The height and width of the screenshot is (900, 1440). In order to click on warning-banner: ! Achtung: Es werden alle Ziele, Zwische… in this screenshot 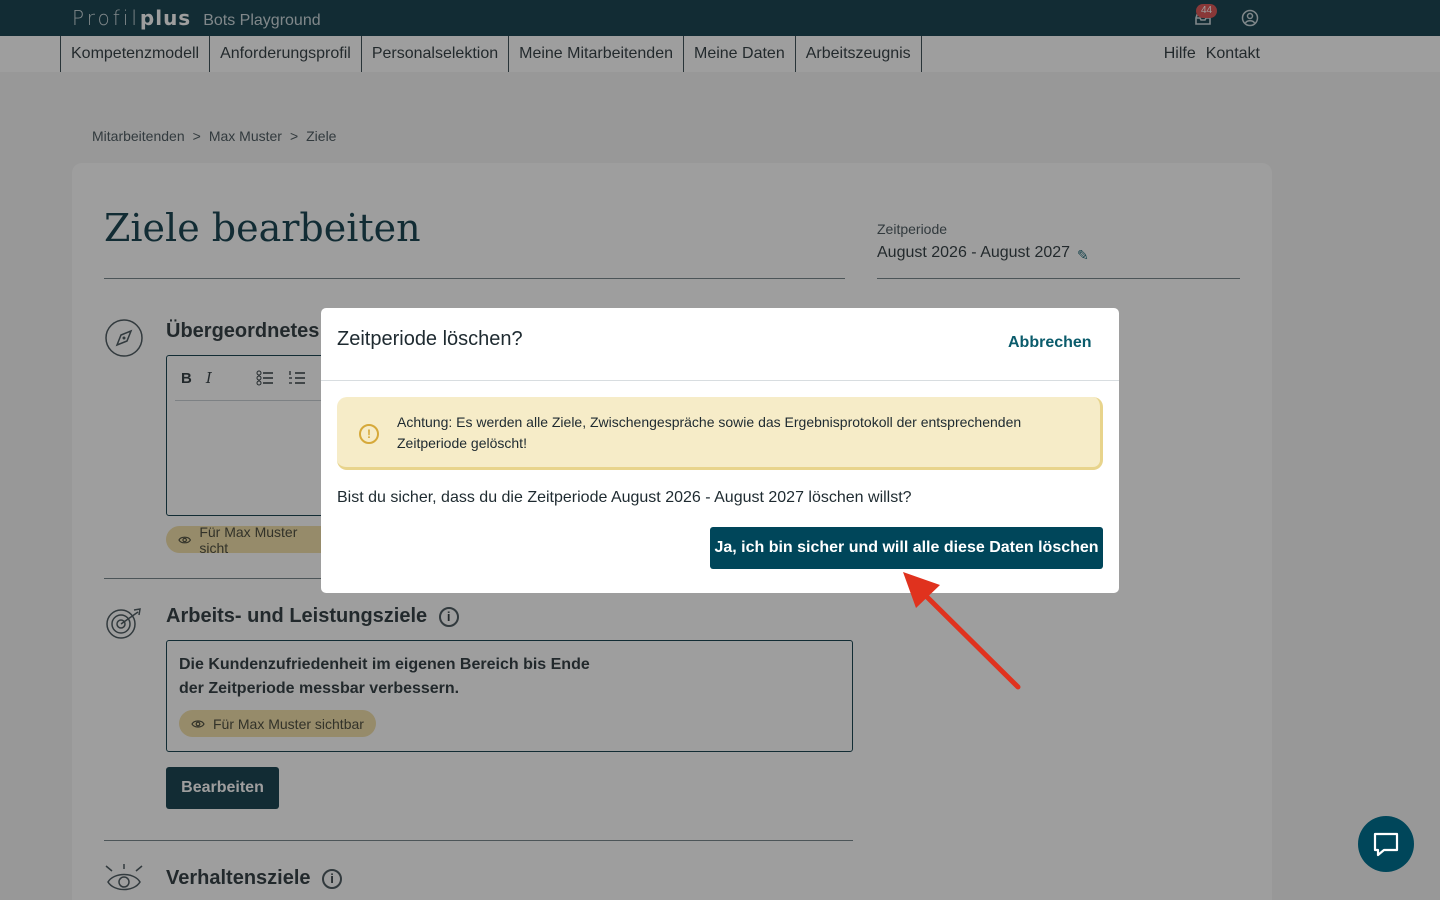, I will do `click(720, 433)`.